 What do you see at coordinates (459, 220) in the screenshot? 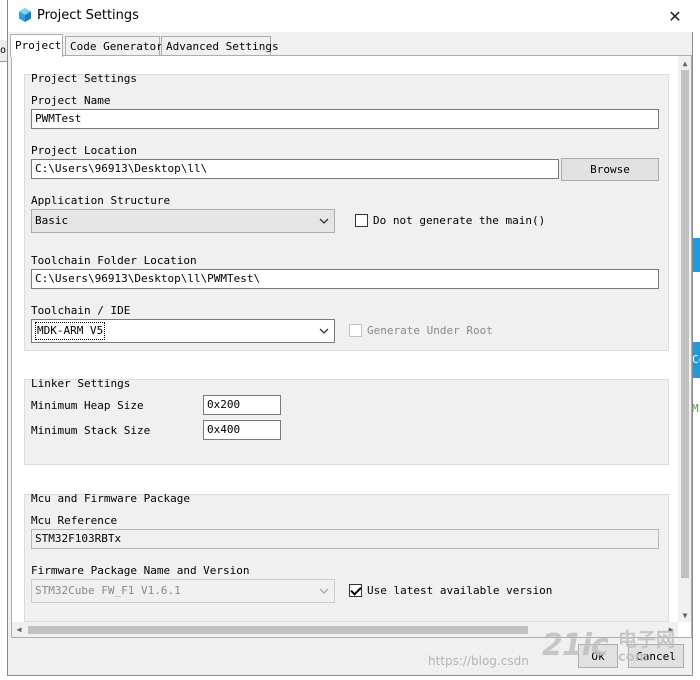
I see `do-not-generate-main-label: Do not generate the main()` at bounding box center [459, 220].